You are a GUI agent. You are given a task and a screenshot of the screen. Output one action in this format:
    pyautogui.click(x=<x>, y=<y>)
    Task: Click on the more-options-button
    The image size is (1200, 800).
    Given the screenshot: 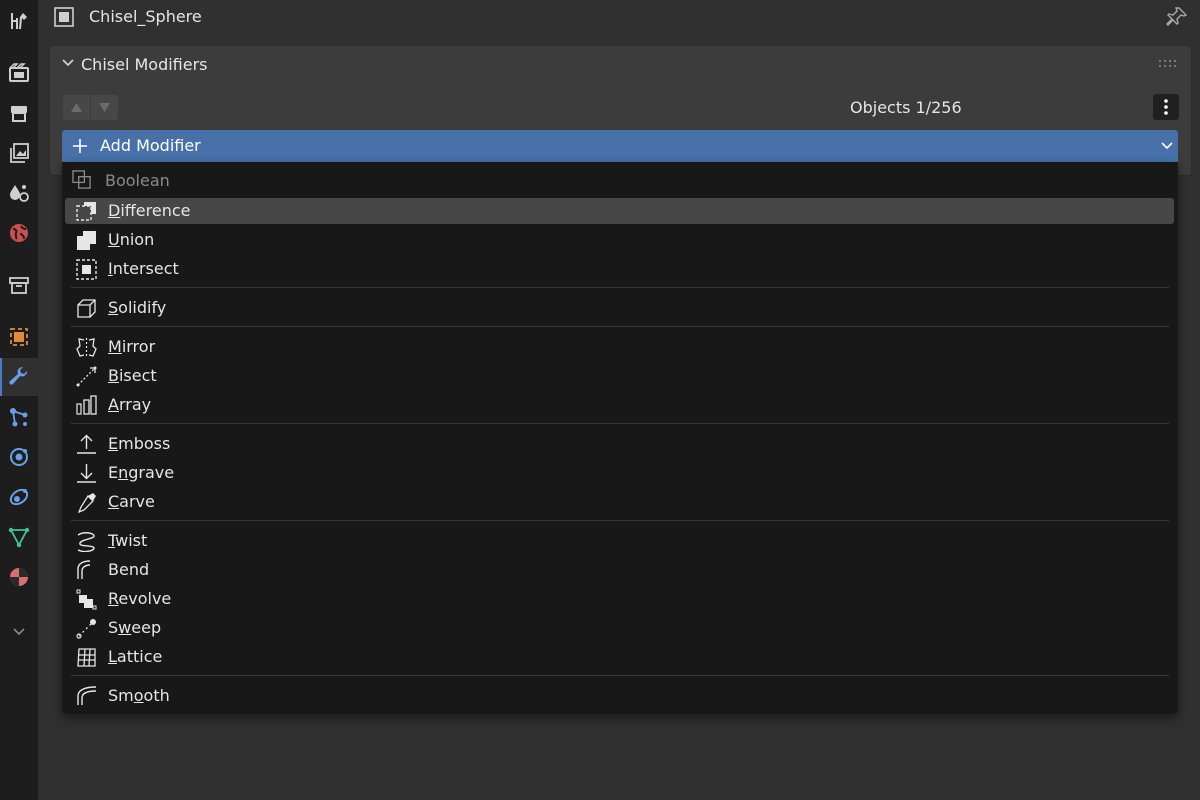 What is the action you would take?
    pyautogui.click(x=1166, y=107)
    